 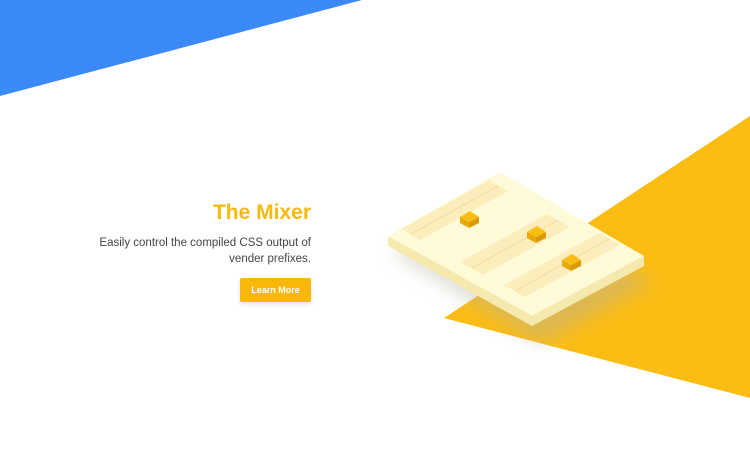 I want to click on feature-title: The Mixer, so click(x=261, y=212).